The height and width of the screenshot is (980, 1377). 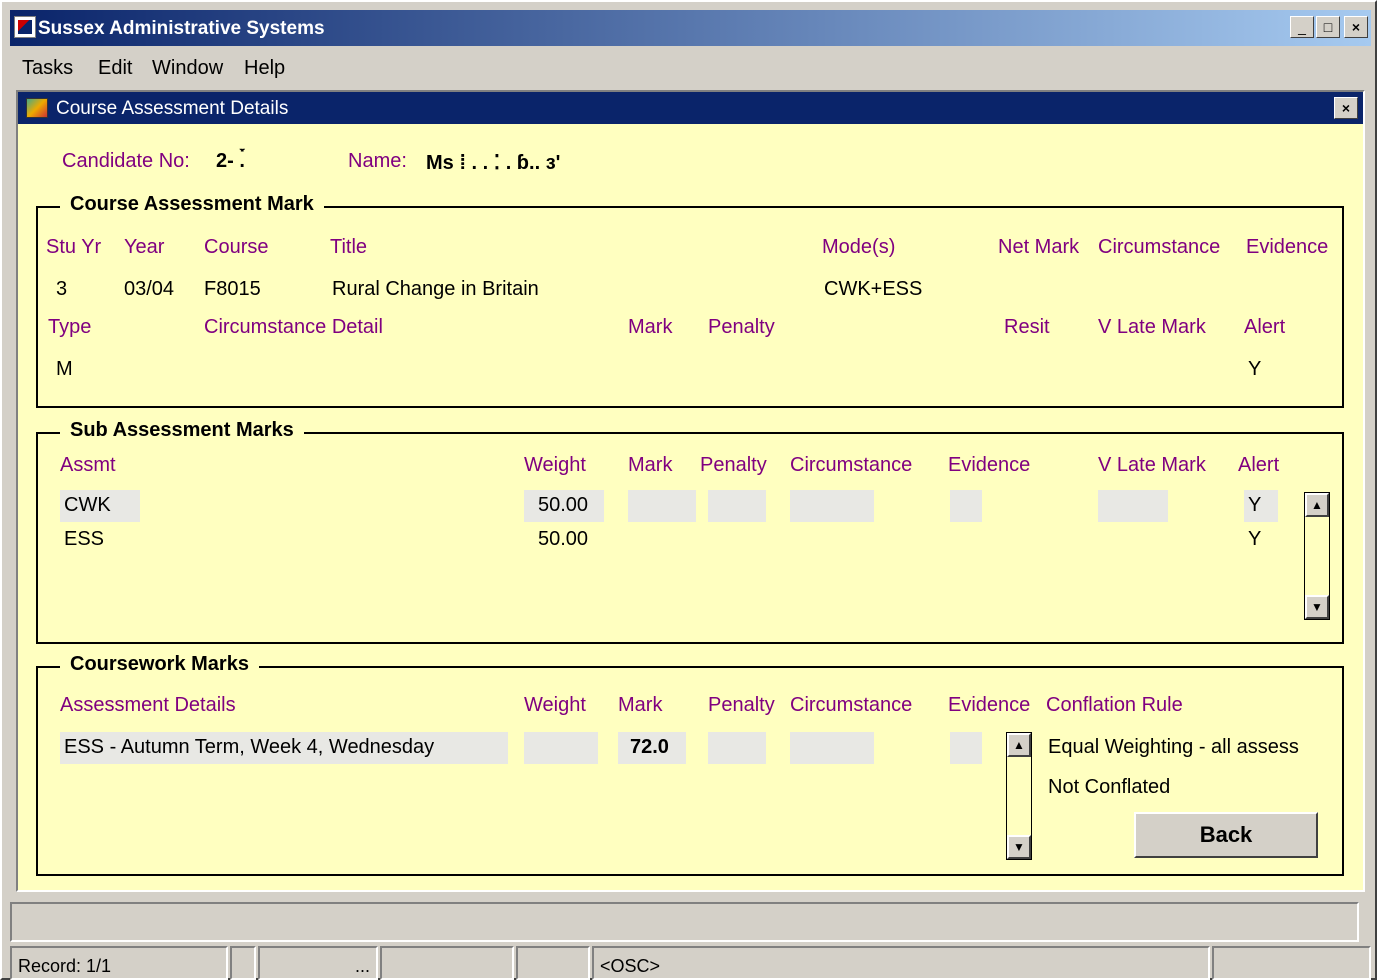 What do you see at coordinates (88, 465) in the screenshot?
I see `sub-header-assmt: Assmt` at bounding box center [88, 465].